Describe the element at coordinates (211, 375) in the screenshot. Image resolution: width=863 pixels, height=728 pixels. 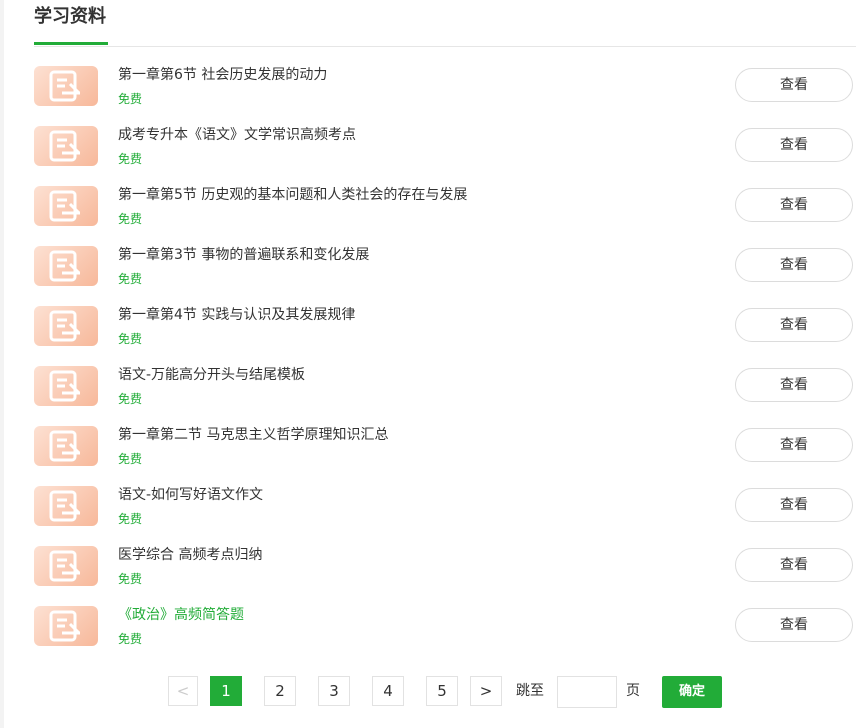
I see `item-title: 语文-万能高分开头与结尾模板` at that location.